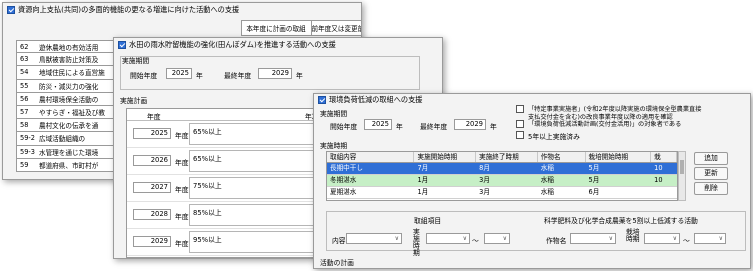 The image size is (753, 271). I want to click on five-year-checkbox, so click(520, 135).